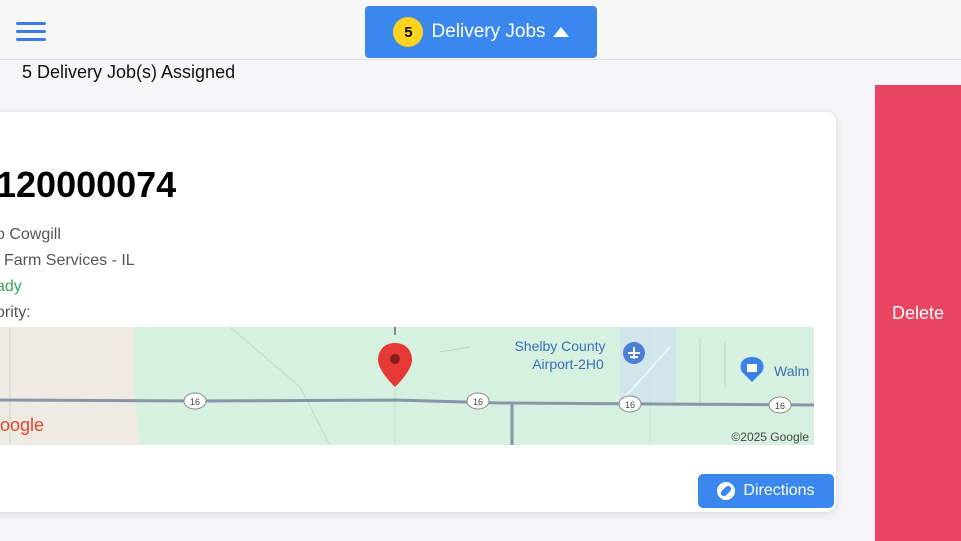 Image resolution: width=961 pixels, height=541 pixels. I want to click on airport-label-line1: Shelby County, so click(559, 346).